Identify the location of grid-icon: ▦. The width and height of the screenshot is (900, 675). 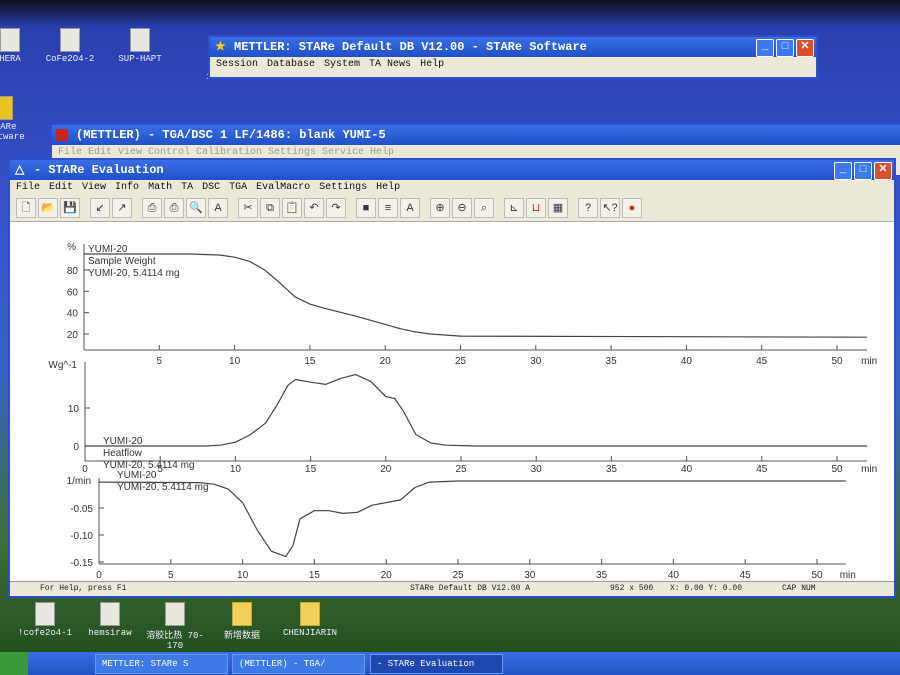
(558, 208).